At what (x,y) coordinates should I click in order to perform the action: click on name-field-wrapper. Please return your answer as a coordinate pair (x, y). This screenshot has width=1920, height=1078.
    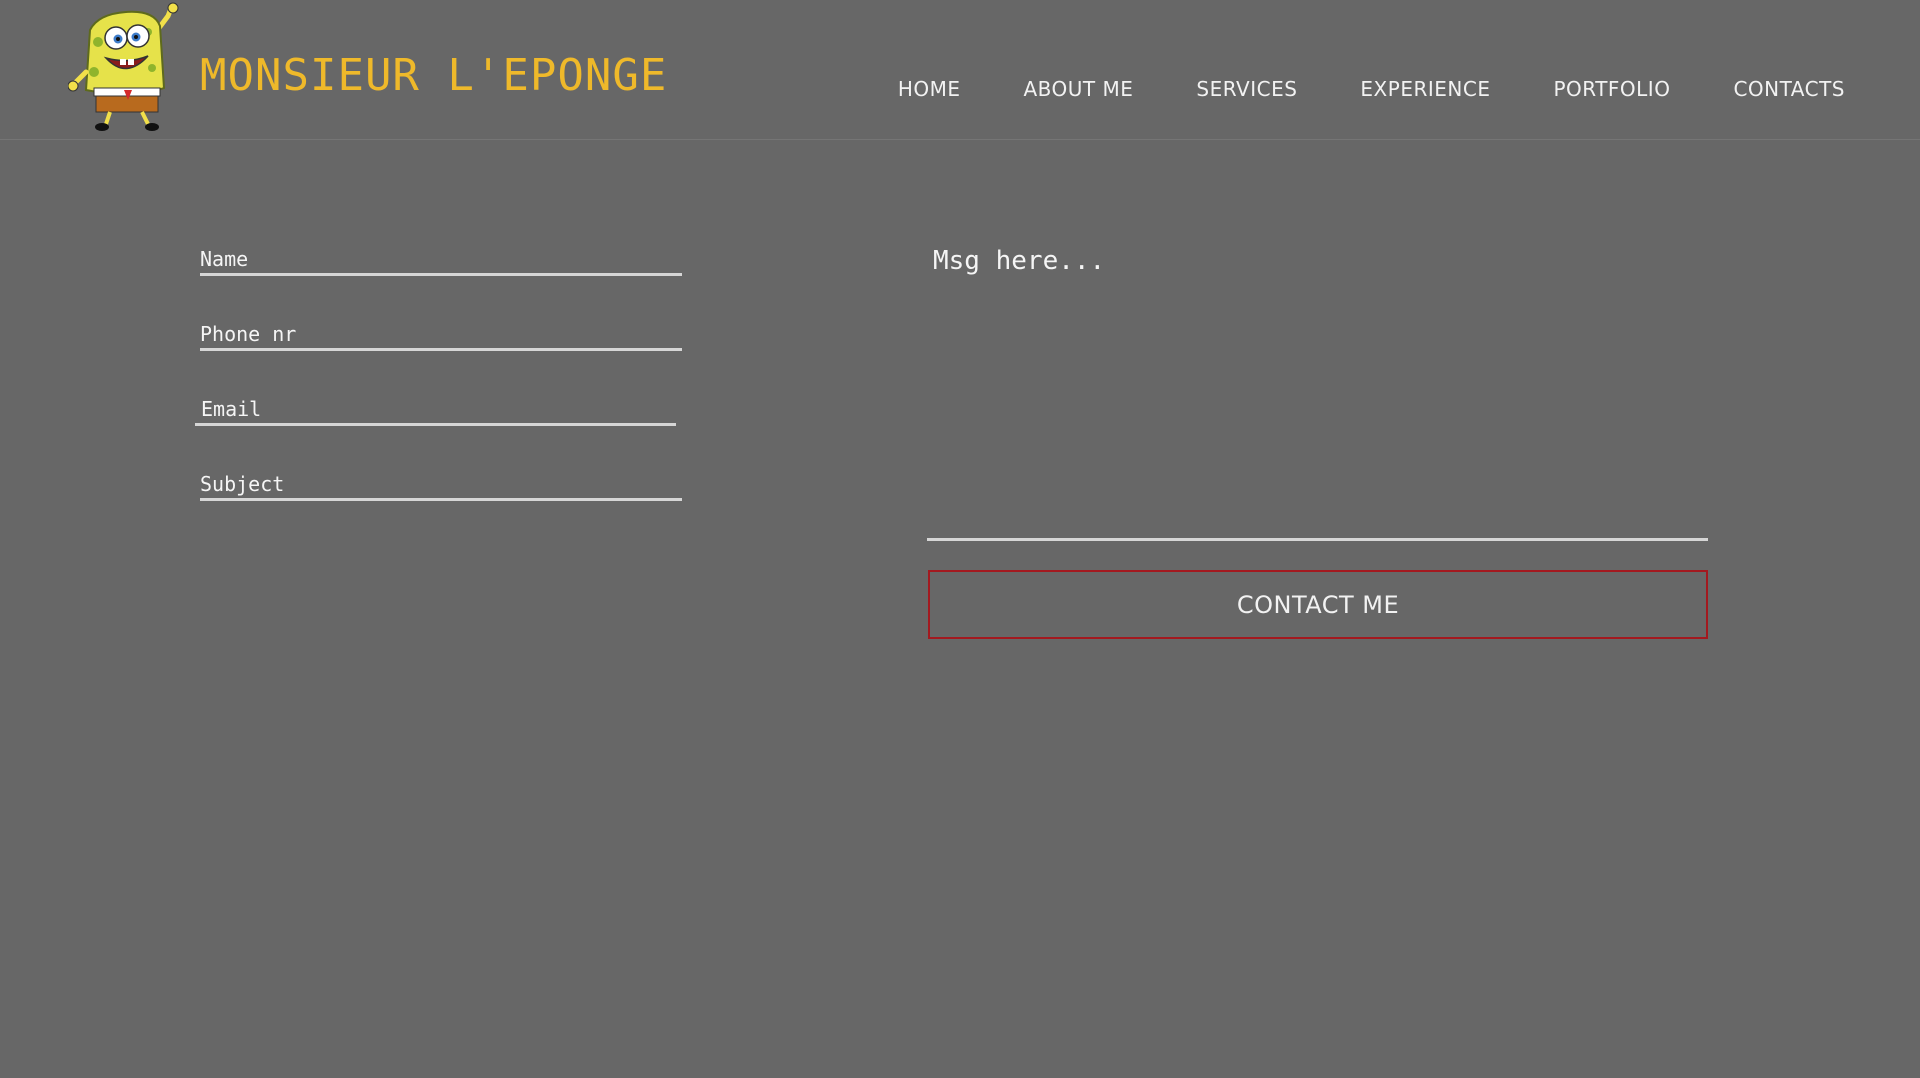
    Looking at the image, I should click on (441, 256).